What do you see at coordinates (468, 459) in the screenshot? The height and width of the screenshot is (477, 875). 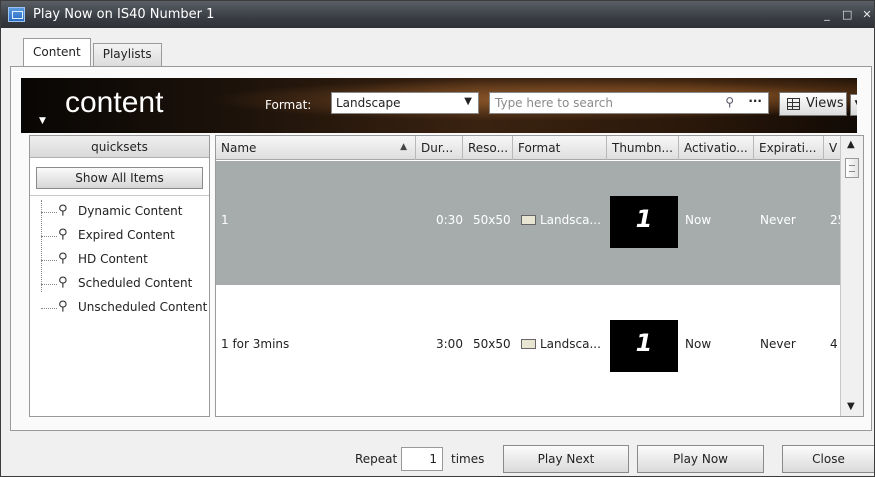 I see `times-label: times` at bounding box center [468, 459].